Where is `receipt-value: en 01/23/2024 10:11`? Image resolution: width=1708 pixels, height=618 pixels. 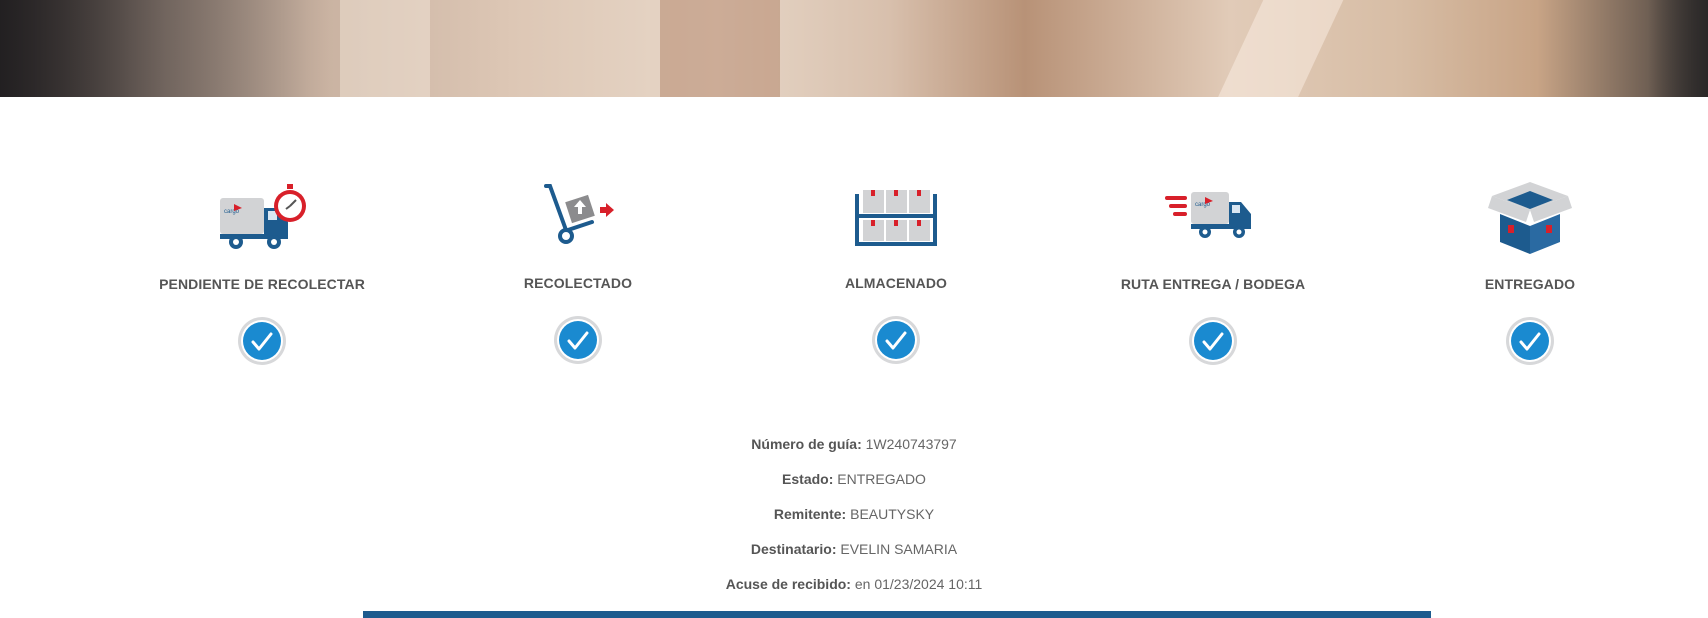
receipt-value: en 01/23/2024 10:11 is located at coordinates (918, 584).